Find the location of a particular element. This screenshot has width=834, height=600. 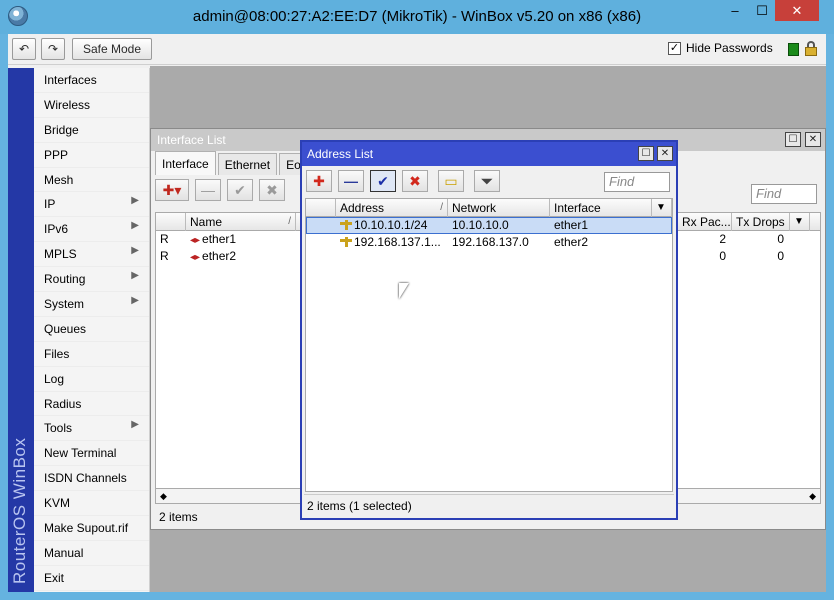

address-status-text: 2 items (1 selected) is located at coordinates (489, 505).